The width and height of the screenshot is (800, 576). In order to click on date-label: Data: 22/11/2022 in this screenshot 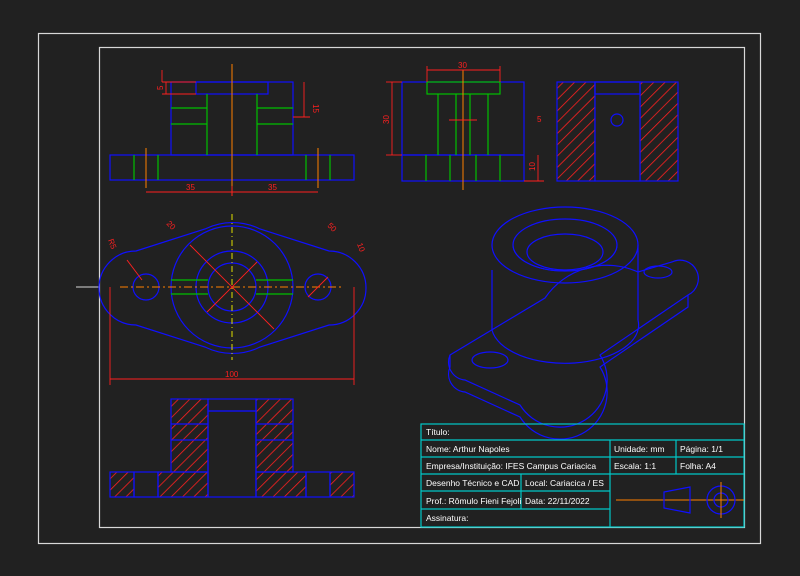, I will do `click(557, 501)`.